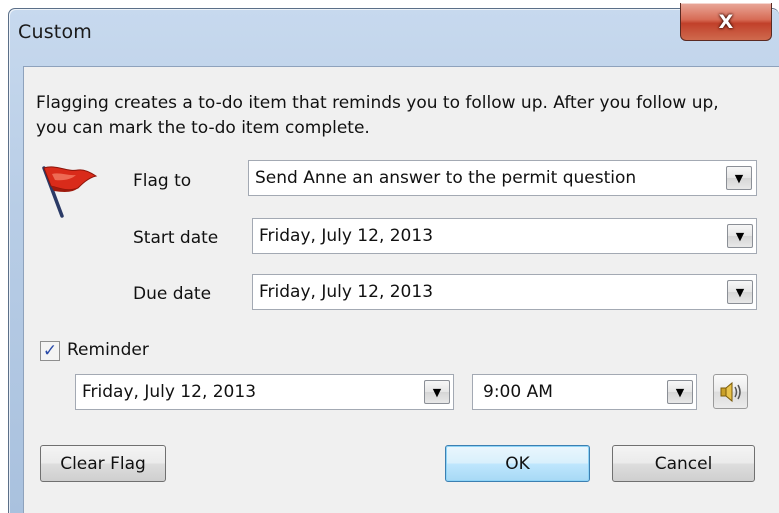 The height and width of the screenshot is (513, 779). What do you see at coordinates (103, 463) in the screenshot?
I see `clear-flag-button: Clear Flag` at bounding box center [103, 463].